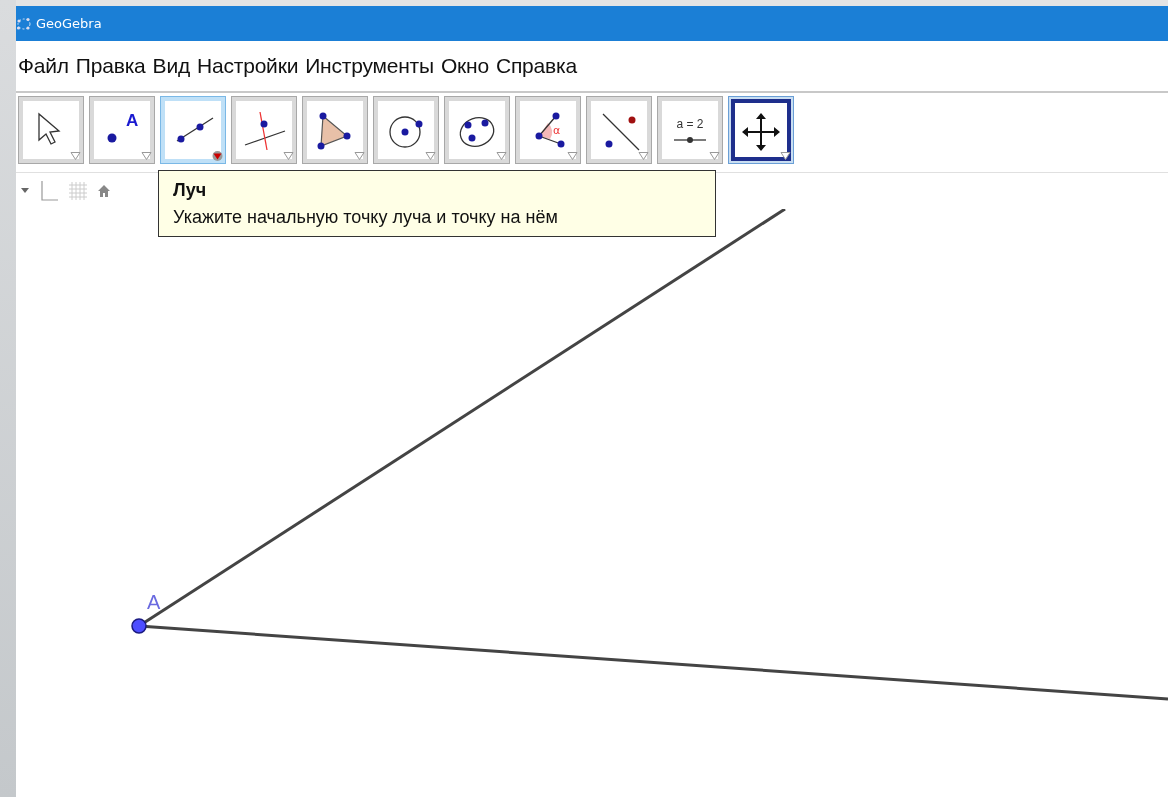 Image resolution: width=1168 pixels, height=797 pixels. Describe the element at coordinates (43, 66) in the screenshot. I see `menu-item: Файл` at that location.